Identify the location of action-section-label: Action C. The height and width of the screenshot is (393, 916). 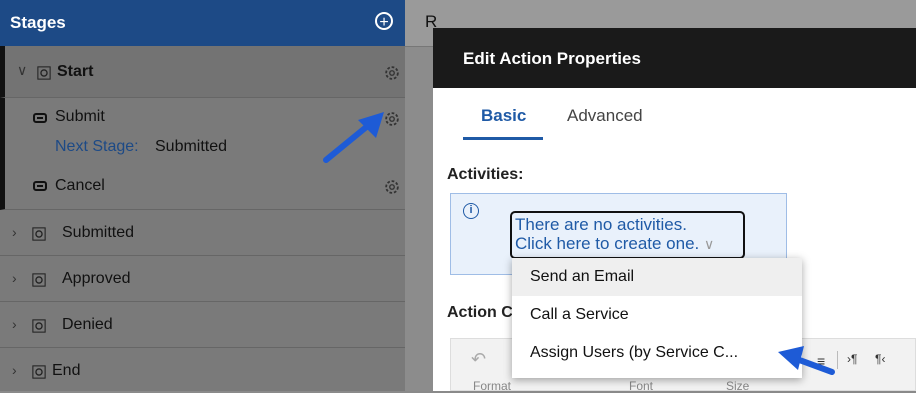
(480, 312).